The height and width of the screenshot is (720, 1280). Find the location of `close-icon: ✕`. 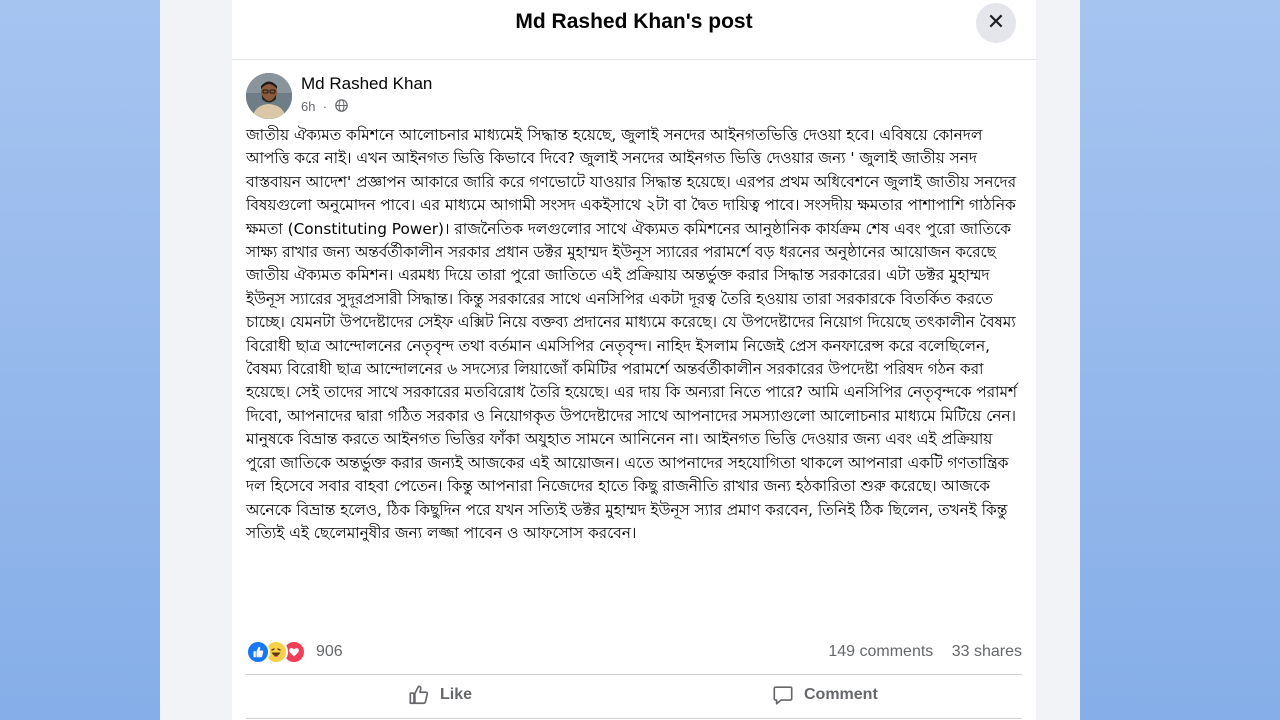

close-icon: ✕ is located at coordinates (996, 22).